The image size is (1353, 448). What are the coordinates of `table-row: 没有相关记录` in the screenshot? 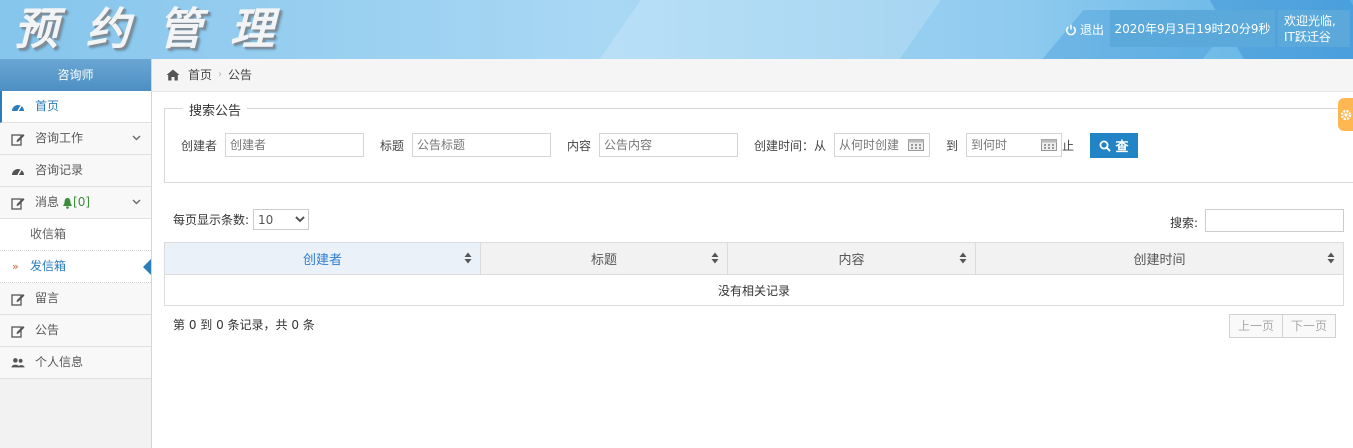 It's located at (754, 290).